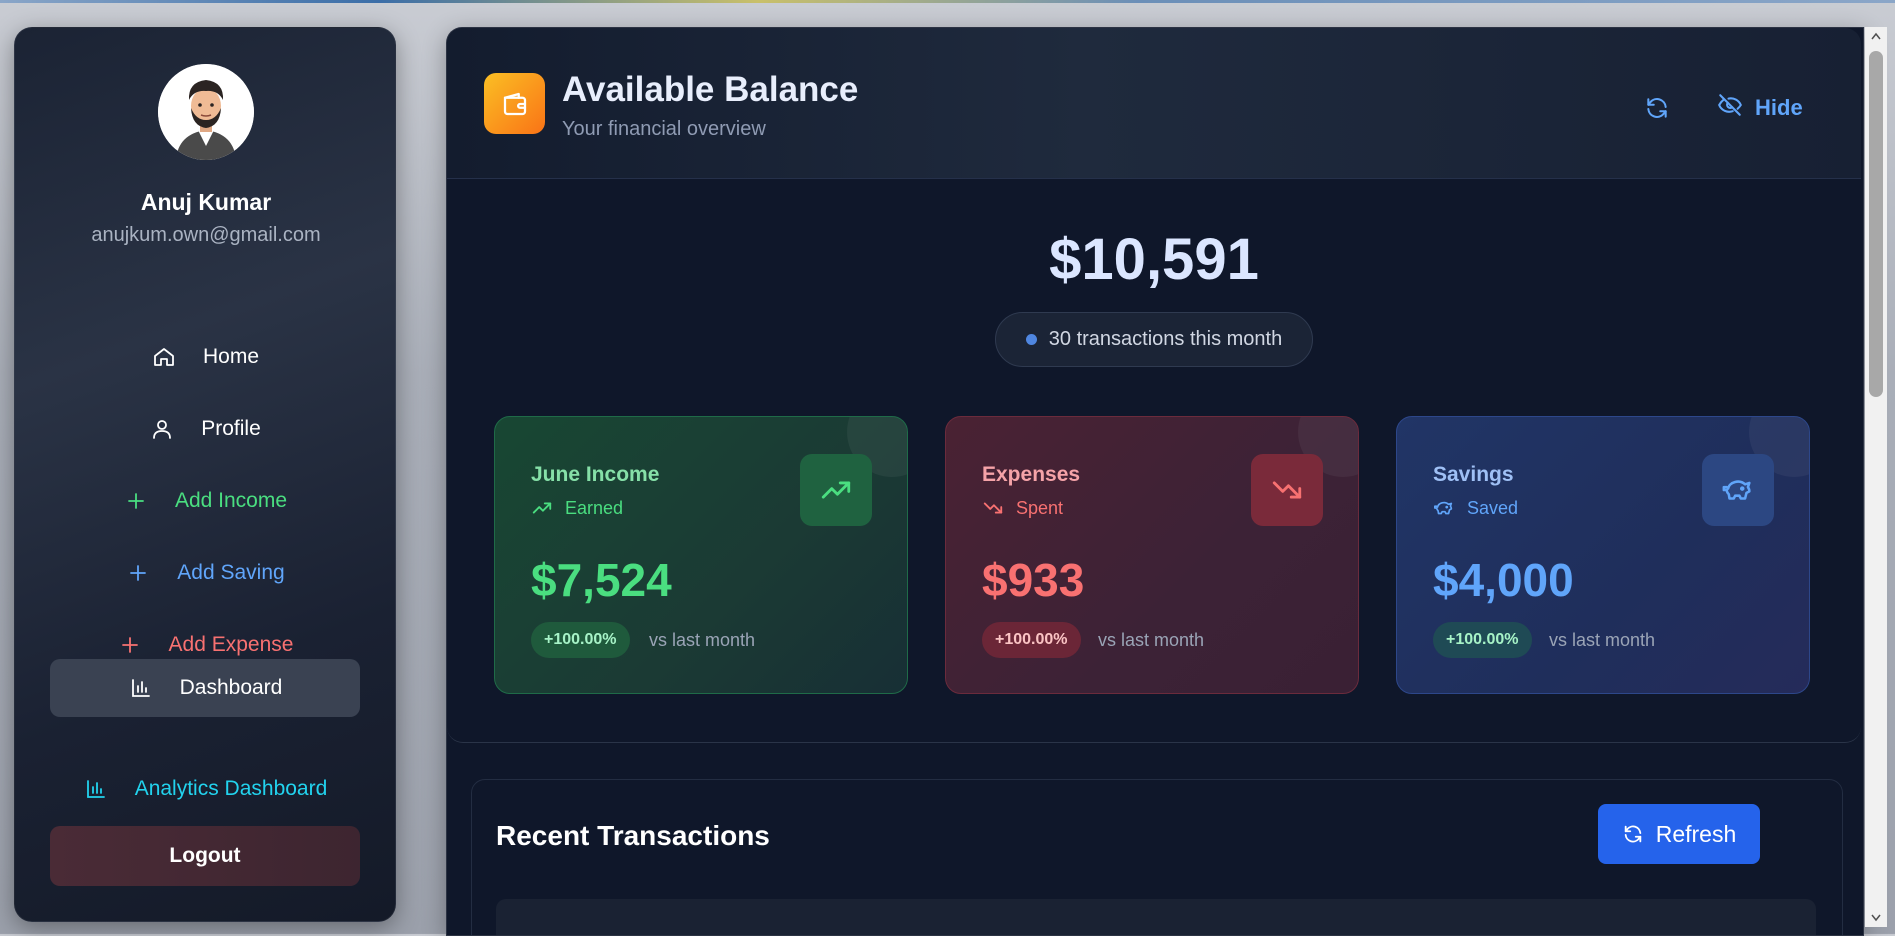 This screenshot has height=936, width=1895. I want to click on balance-amount: $10,591, so click(1154, 259).